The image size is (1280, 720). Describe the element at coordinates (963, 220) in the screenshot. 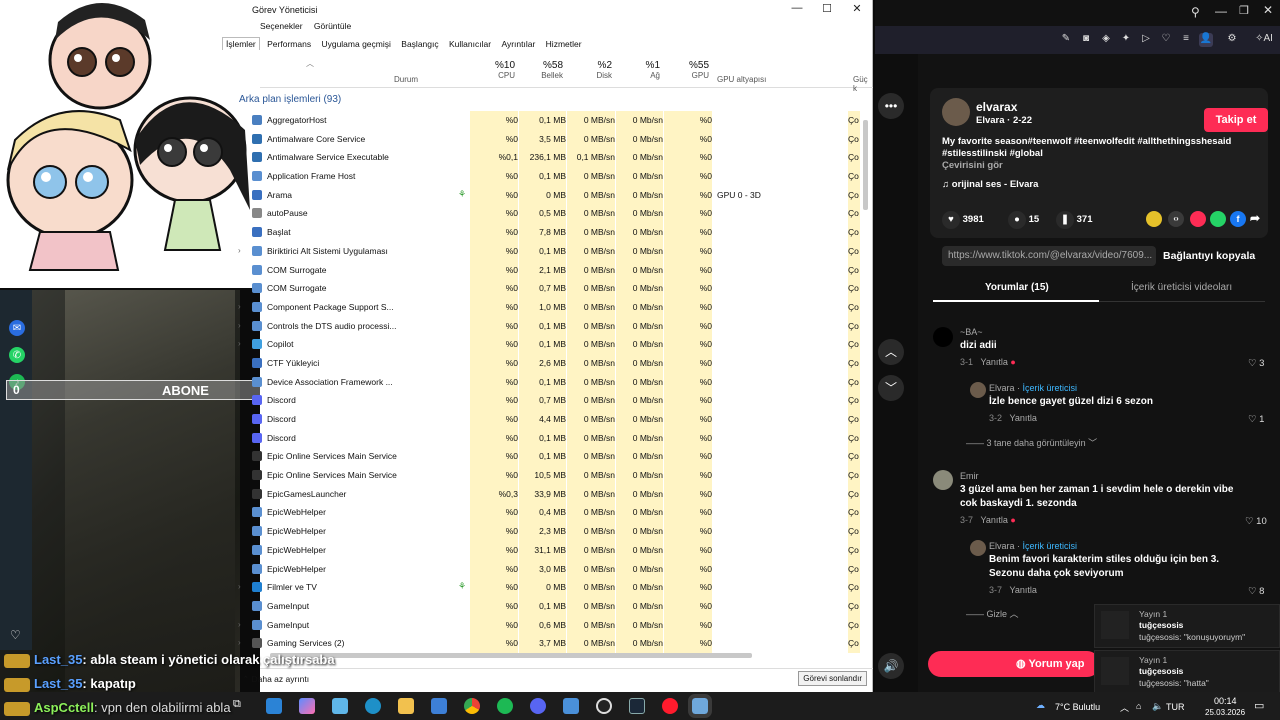

I see `like-button: ♥ 3981` at that location.